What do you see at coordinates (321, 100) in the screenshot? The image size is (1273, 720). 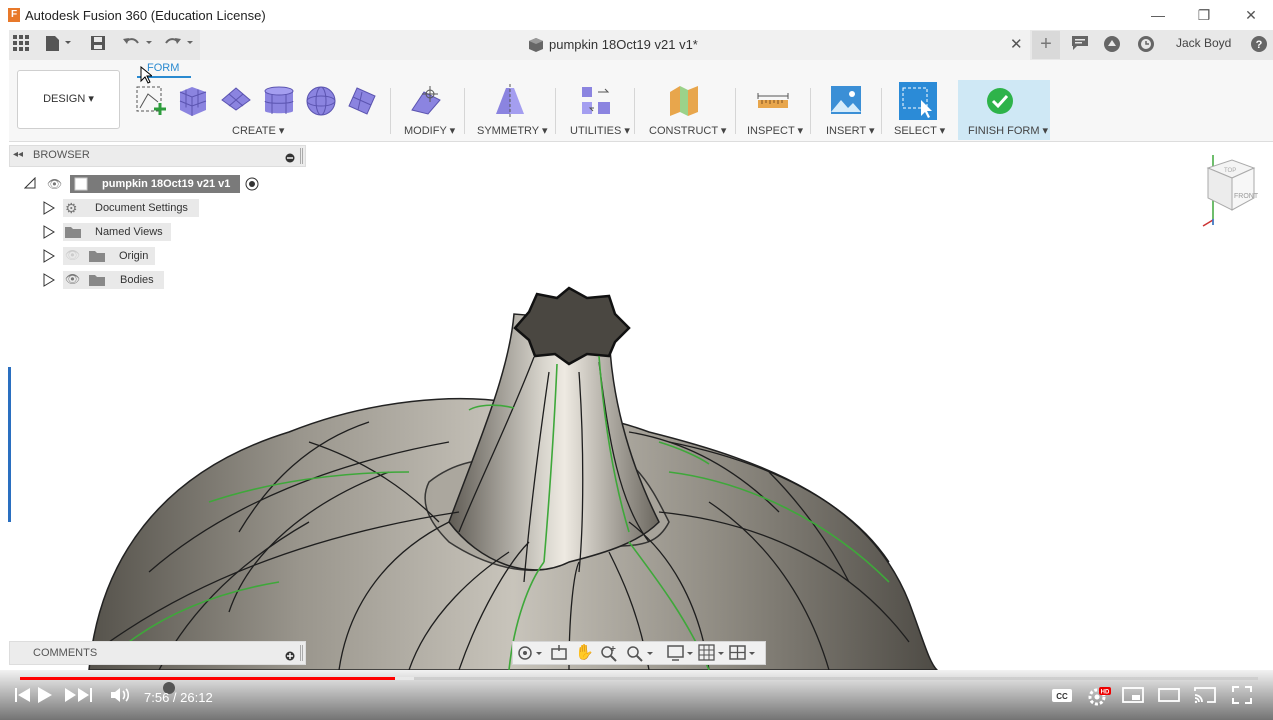 I see `sphere-icon` at bounding box center [321, 100].